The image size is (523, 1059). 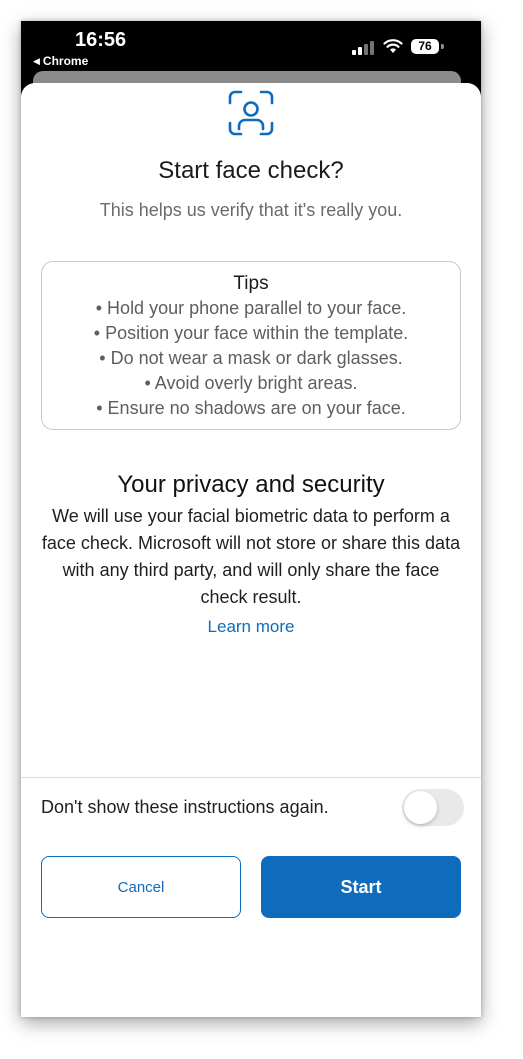 I want to click on battery-tip, so click(x=442, y=46).